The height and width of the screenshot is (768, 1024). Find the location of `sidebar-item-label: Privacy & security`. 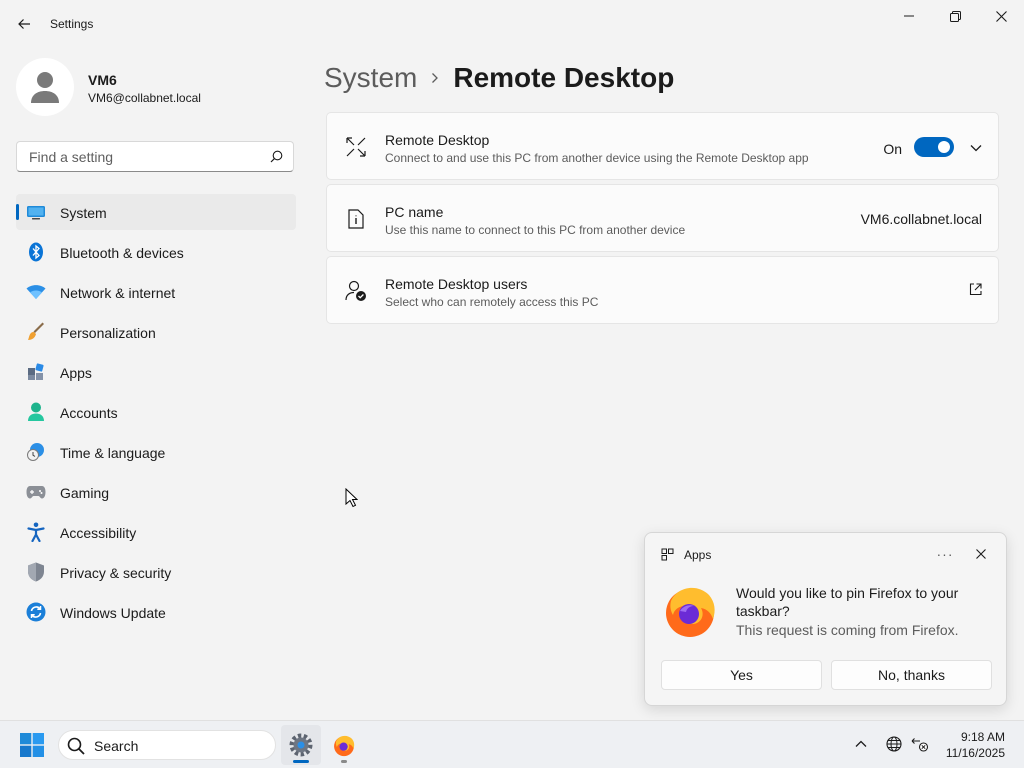

sidebar-item-label: Privacy & security is located at coordinates (116, 573).